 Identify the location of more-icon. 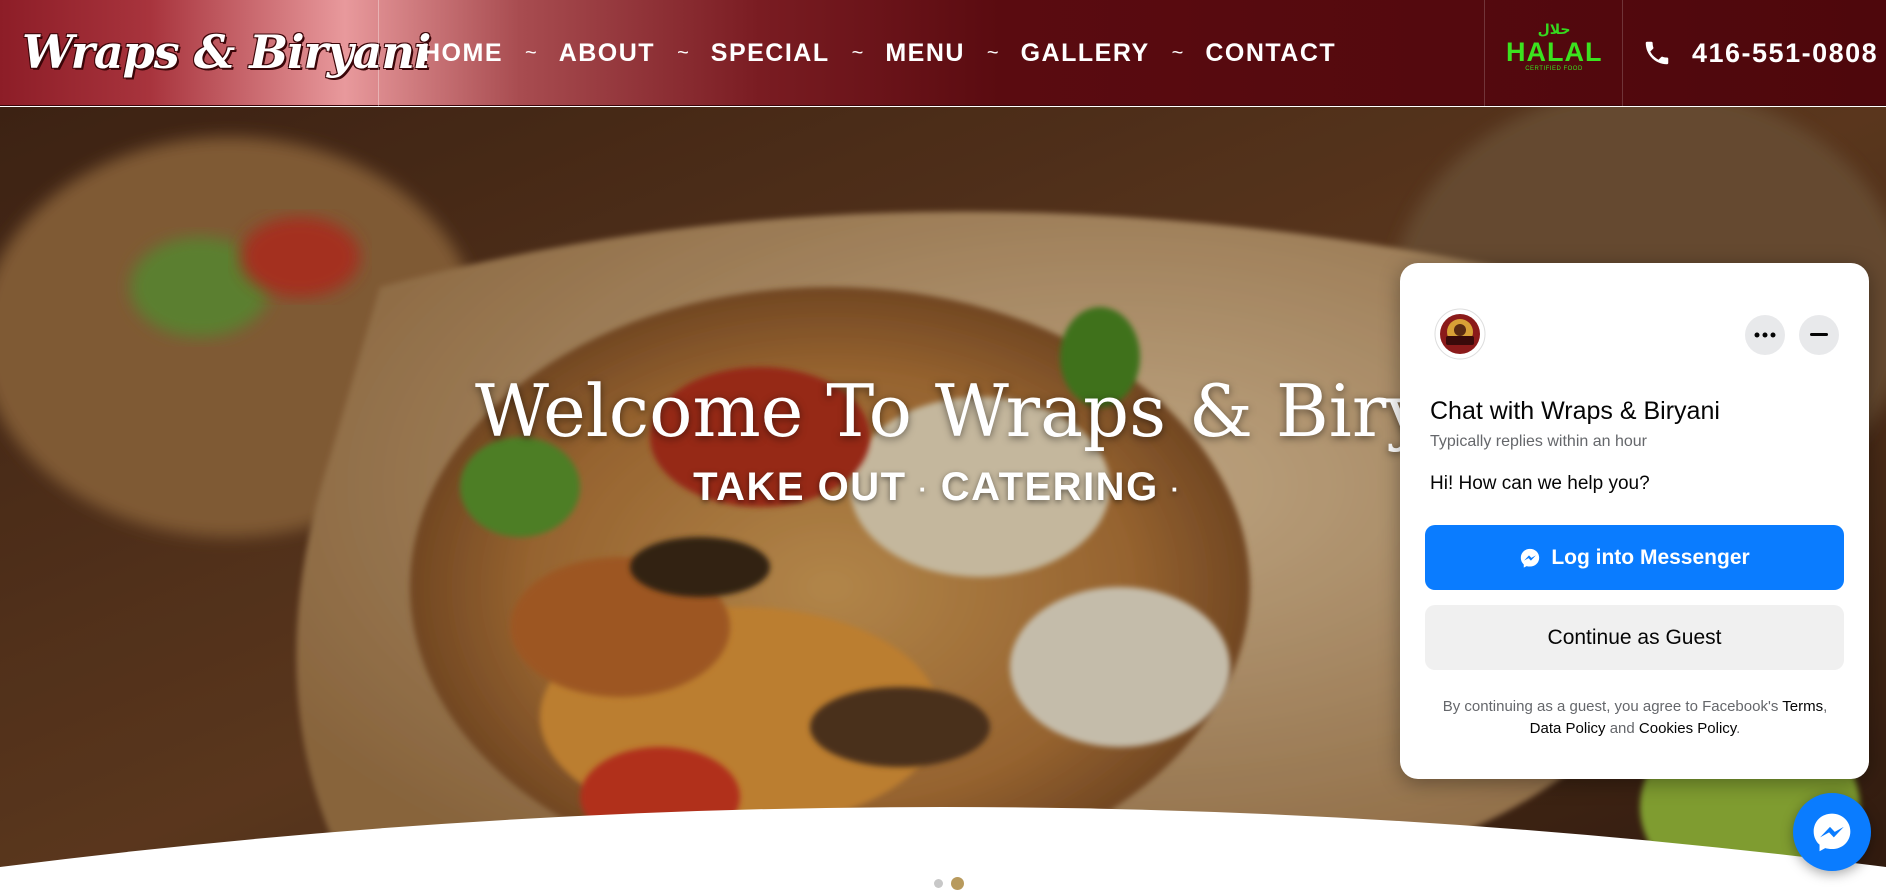
(1765, 335).